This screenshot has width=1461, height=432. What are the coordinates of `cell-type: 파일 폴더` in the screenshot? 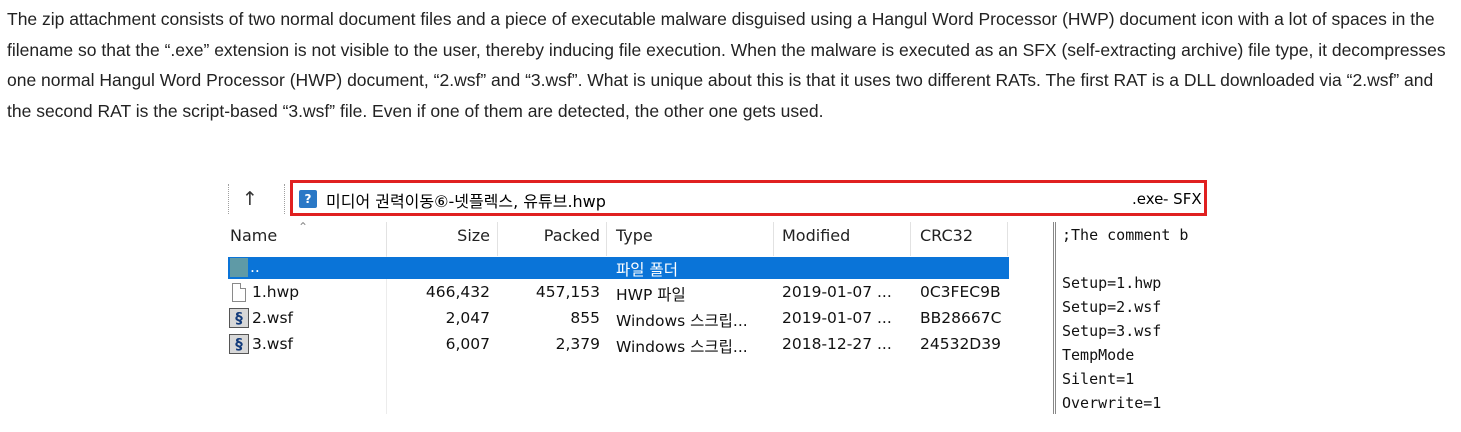 It's located at (647, 270).